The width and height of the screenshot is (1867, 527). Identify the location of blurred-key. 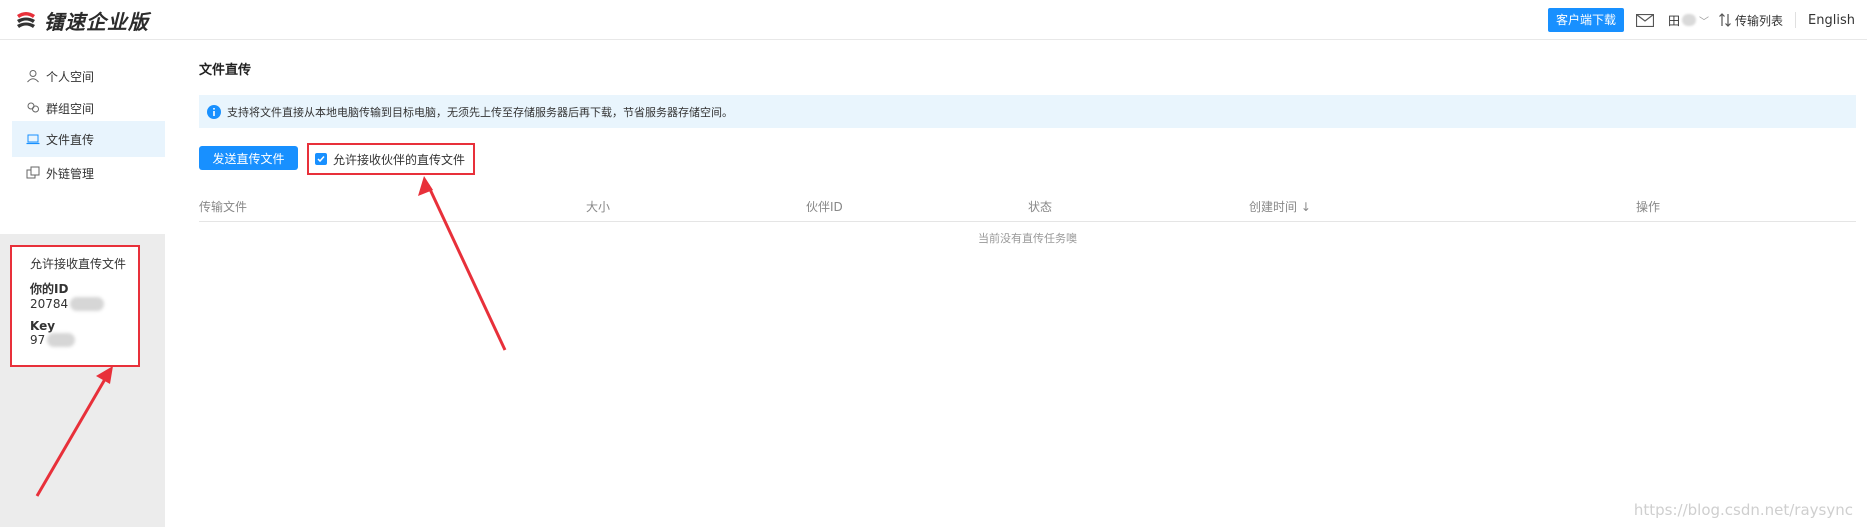
(61, 340).